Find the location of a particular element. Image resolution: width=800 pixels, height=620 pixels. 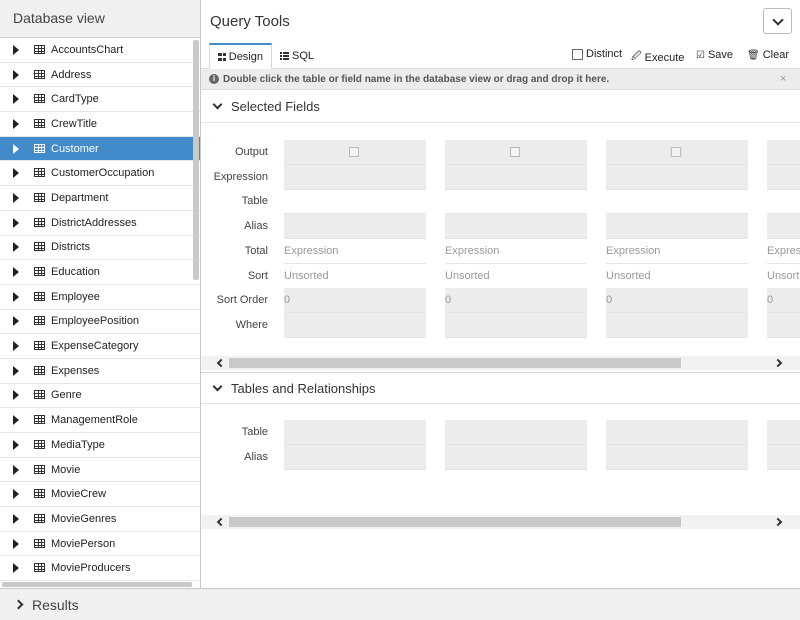

execute-button: 🖉 Execute is located at coordinates (657, 57).